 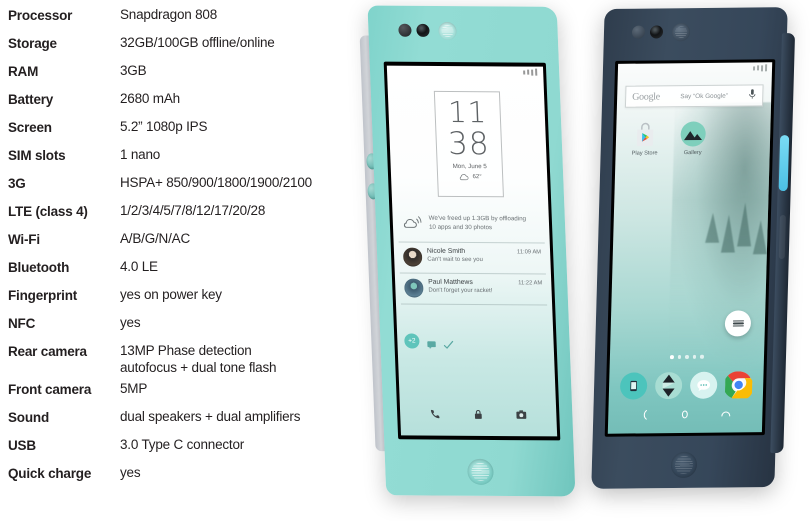 What do you see at coordinates (22, 323) in the screenshot?
I see `spec-label: NFC` at bounding box center [22, 323].